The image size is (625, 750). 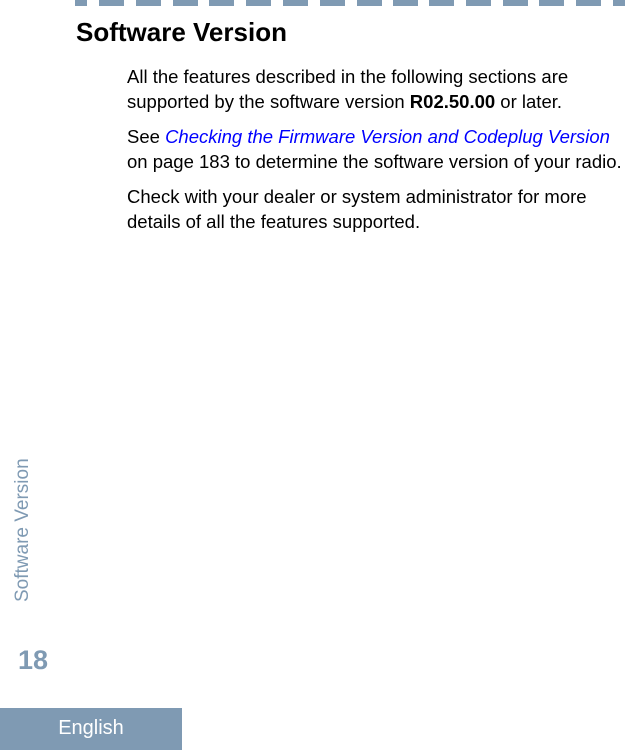 I want to click on decorative-dashed-rule, so click(x=312, y=3).